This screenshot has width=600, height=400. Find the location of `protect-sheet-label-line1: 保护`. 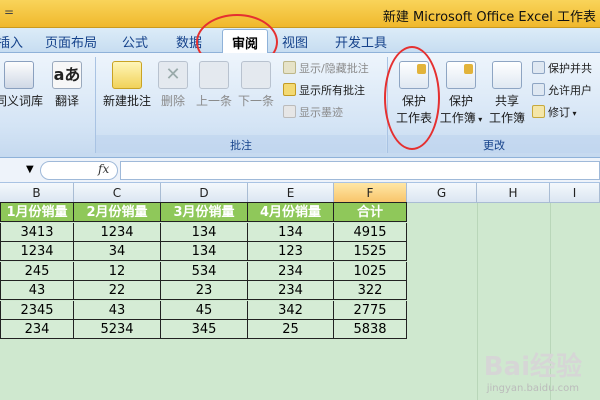

protect-sheet-label-line1: 保护 is located at coordinates (413, 101).